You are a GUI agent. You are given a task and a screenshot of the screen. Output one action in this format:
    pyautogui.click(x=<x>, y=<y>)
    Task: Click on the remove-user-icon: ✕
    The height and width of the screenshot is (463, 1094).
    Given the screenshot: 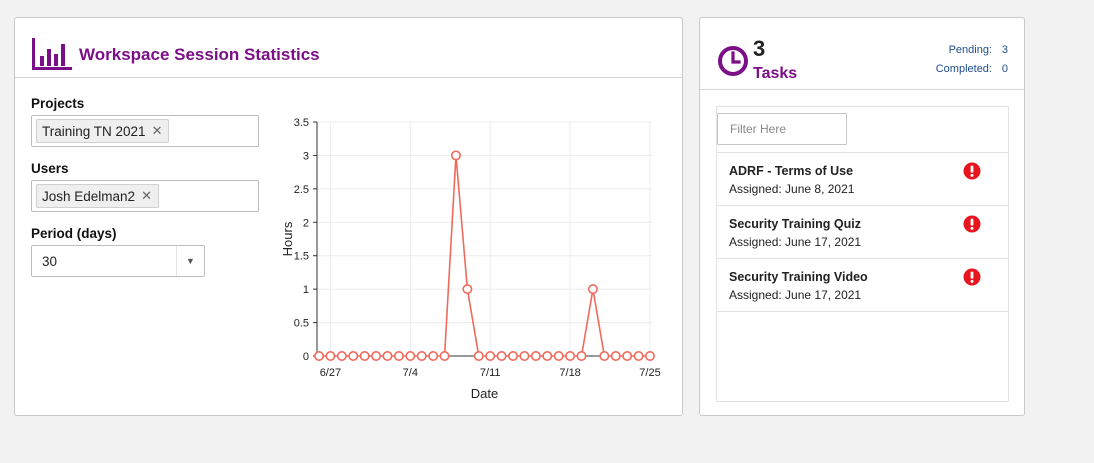 What is the action you would take?
    pyautogui.click(x=146, y=196)
    